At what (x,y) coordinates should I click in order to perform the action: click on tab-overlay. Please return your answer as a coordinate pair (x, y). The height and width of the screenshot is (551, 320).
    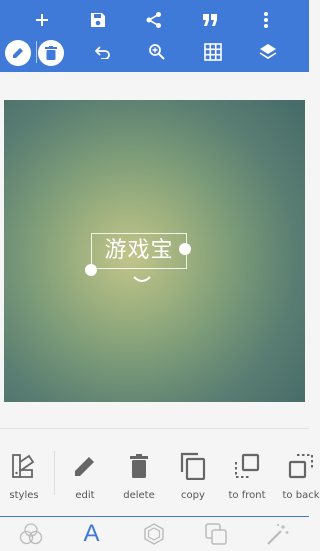
    Looking at the image, I should click on (215, 534).